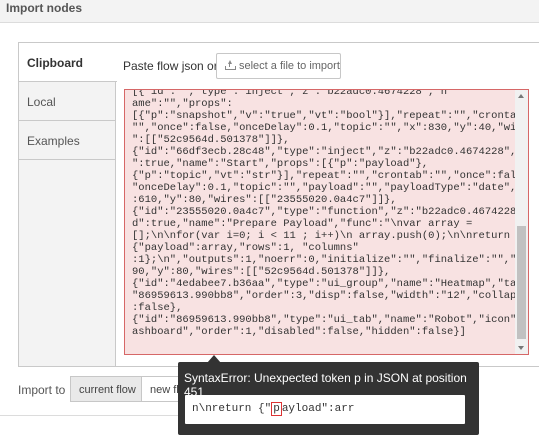 Image resolution: width=539 pixels, height=435 pixels. What do you see at coordinates (276, 409) in the screenshot?
I see `snippet-error-mark: p` at bounding box center [276, 409].